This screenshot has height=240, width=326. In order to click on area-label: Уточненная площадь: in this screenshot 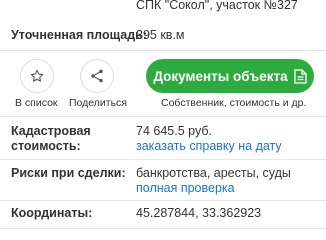, I will do `click(79, 35)`.